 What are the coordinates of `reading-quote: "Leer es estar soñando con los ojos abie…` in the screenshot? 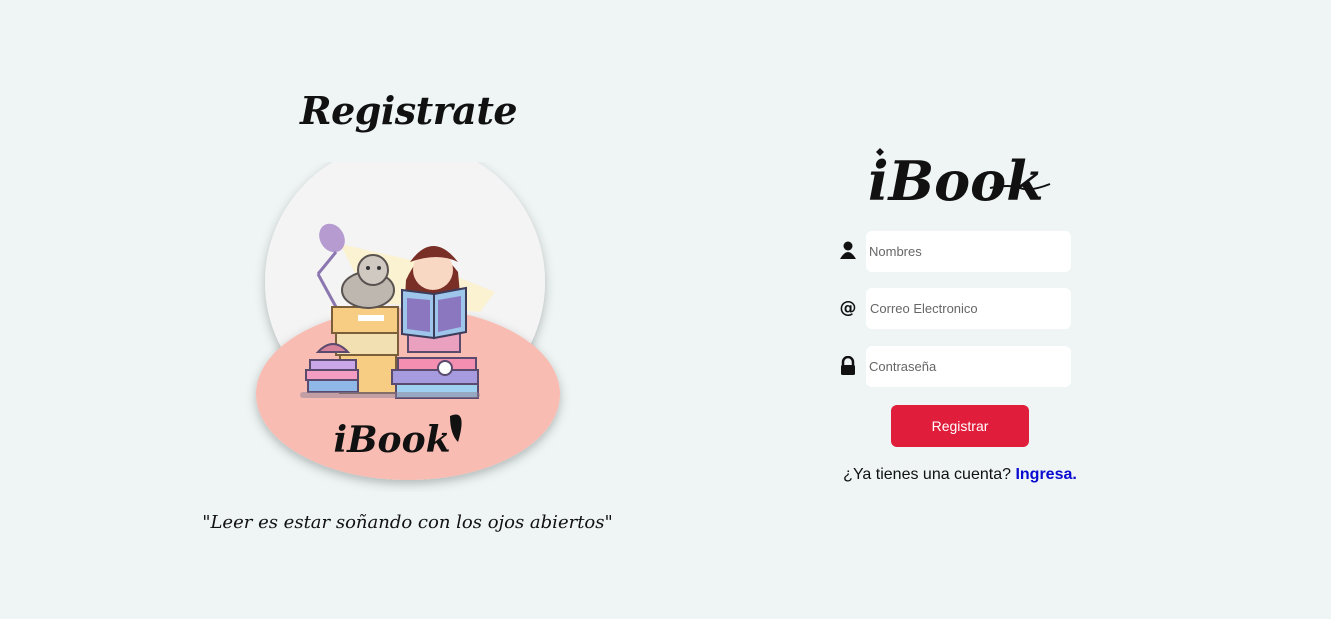 It's located at (407, 522).